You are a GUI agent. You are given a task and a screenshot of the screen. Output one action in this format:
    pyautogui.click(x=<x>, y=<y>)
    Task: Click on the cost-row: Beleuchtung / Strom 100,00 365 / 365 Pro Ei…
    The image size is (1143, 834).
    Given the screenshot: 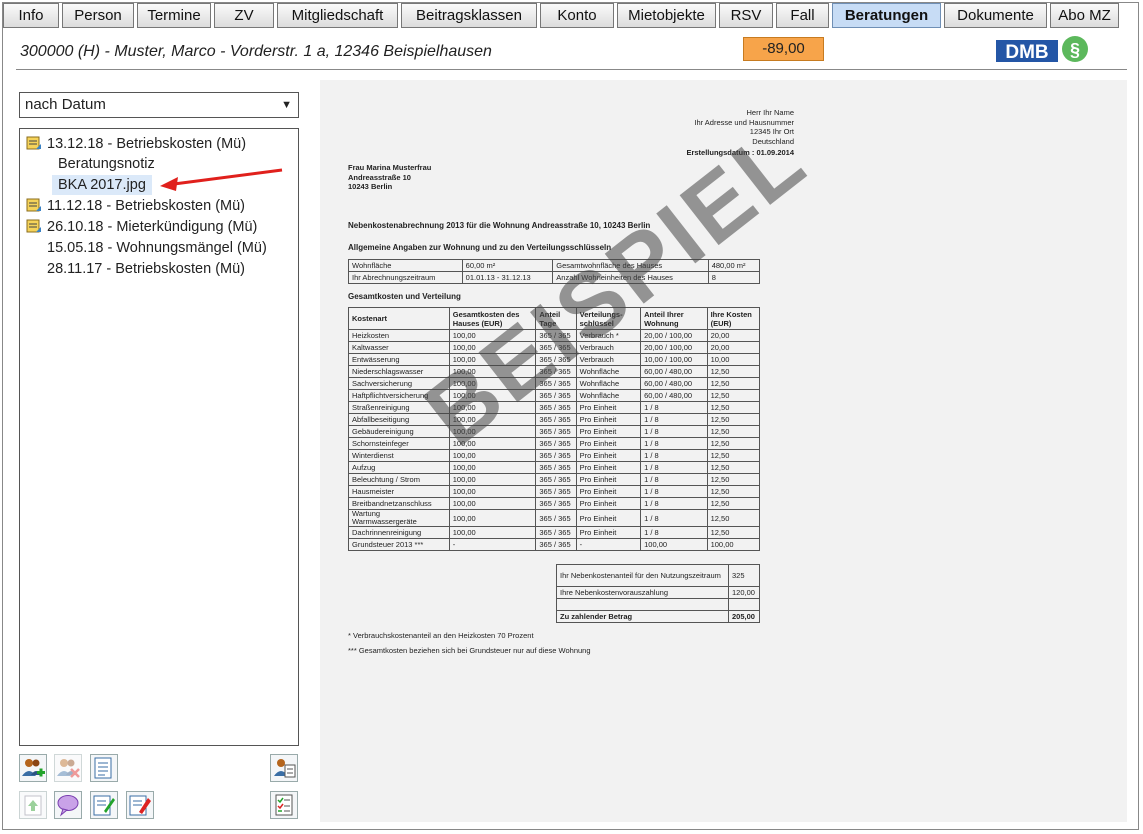 What is the action you would take?
    pyautogui.click(x=554, y=479)
    